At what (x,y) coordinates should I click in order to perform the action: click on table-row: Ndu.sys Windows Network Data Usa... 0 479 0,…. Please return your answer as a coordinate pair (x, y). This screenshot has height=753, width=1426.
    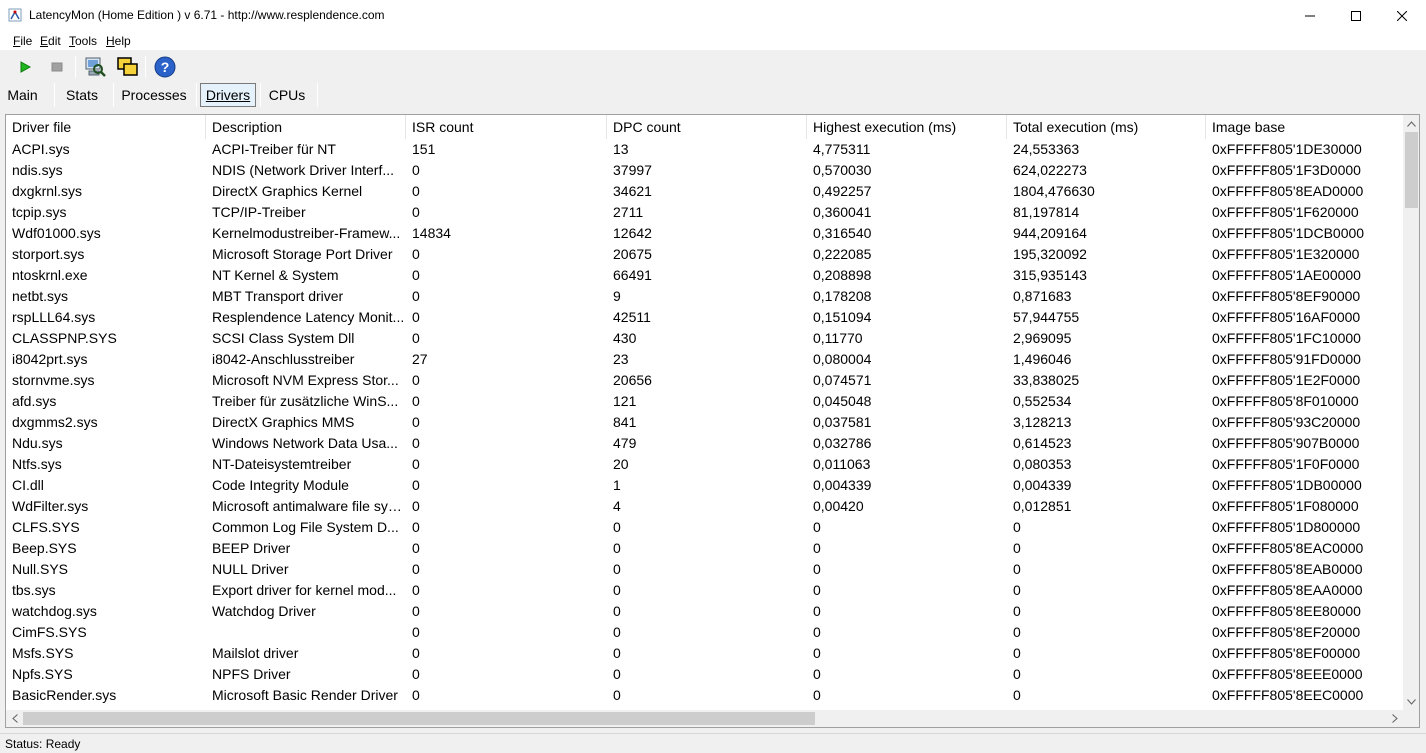
    Looking at the image, I should click on (704, 443).